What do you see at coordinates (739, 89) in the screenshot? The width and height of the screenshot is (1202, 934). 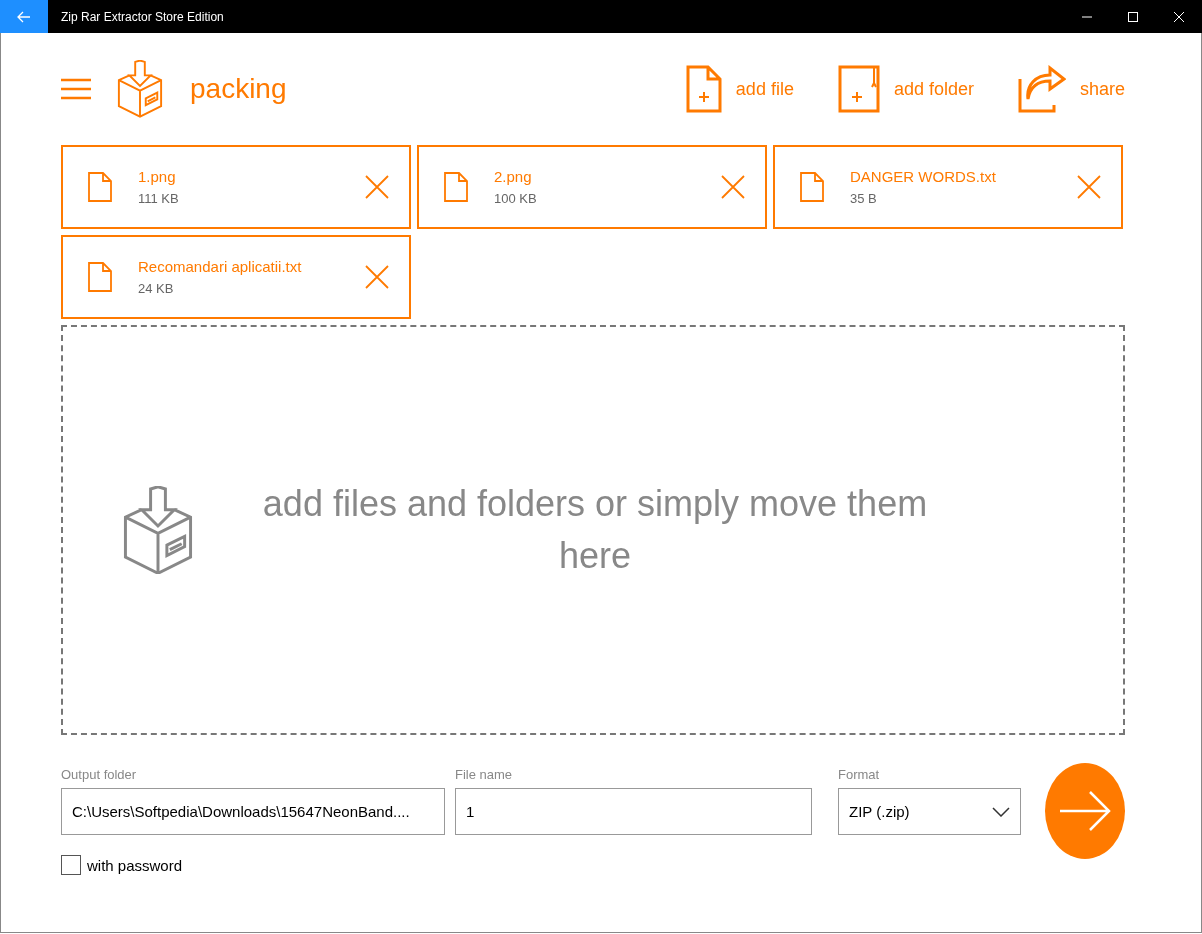 I see `file-action-button: add file` at bounding box center [739, 89].